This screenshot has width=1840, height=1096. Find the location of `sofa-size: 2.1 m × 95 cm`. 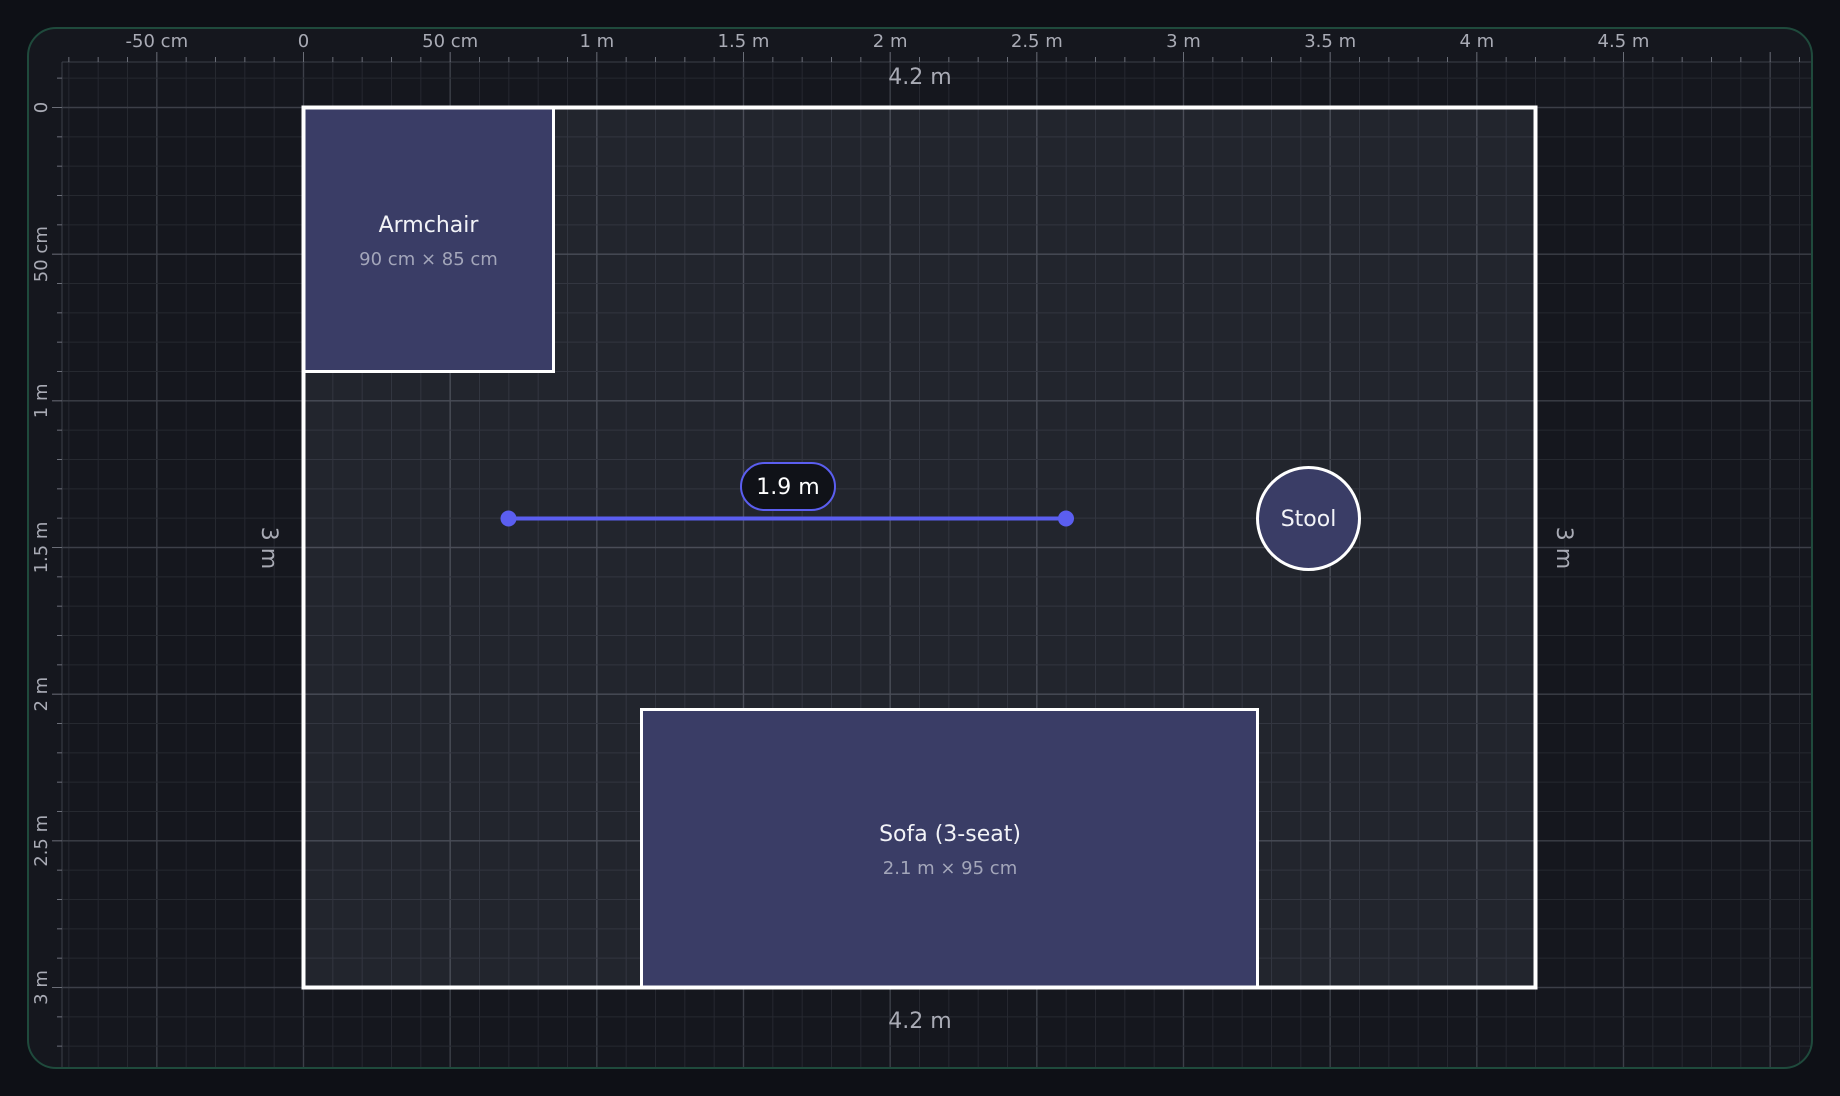

sofa-size: 2.1 m × 95 cm is located at coordinates (950, 868).